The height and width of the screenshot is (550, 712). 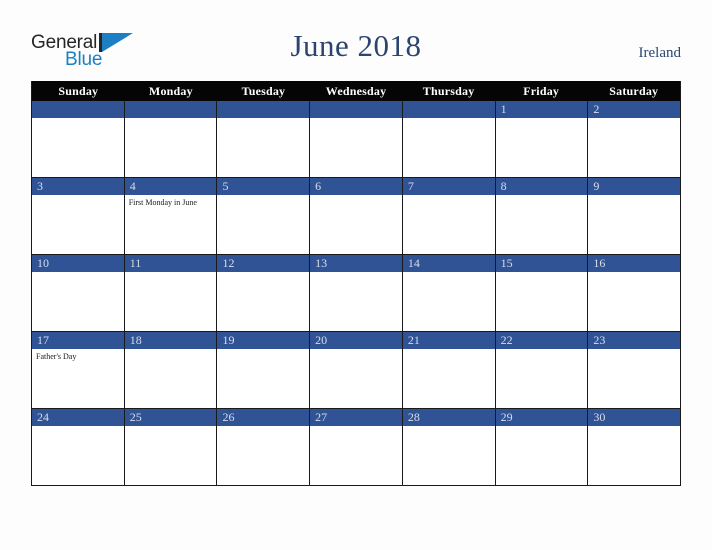 I want to click on day-number: 29, so click(x=541, y=417).